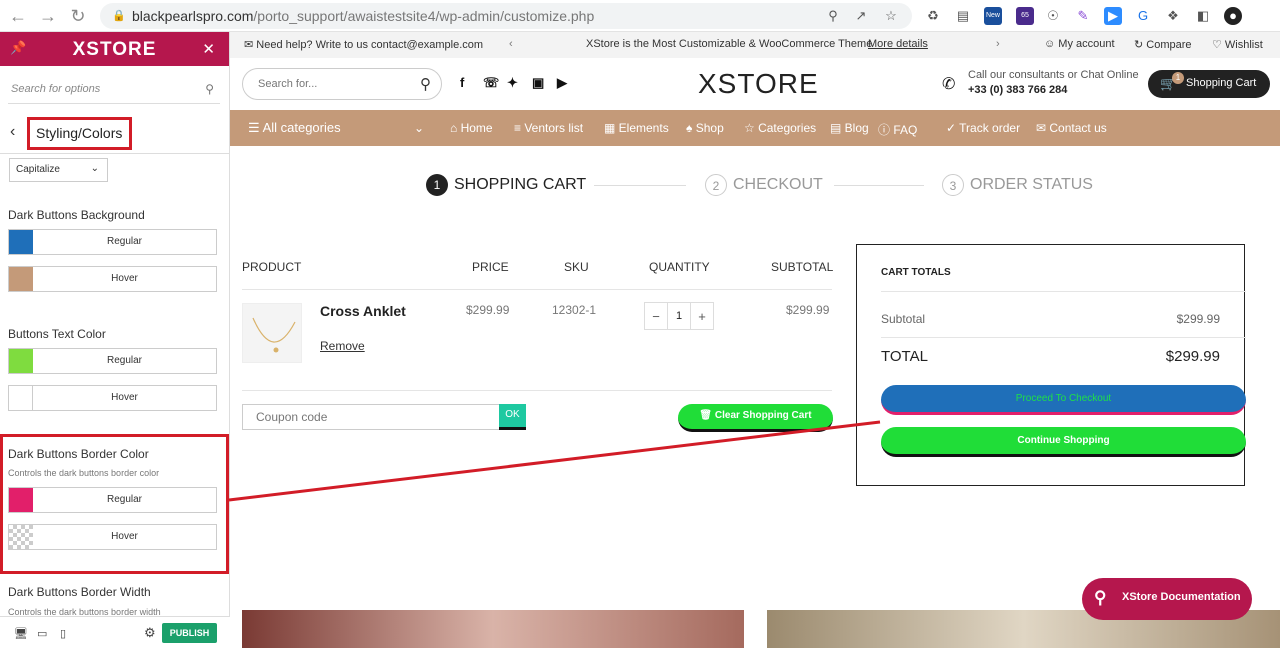 This screenshot has width=1280, height=648. What do you see at coordinates (808, 310) in the screenshot?
I see `item-subtotal: $299.99` at bounding box center [808, 310].